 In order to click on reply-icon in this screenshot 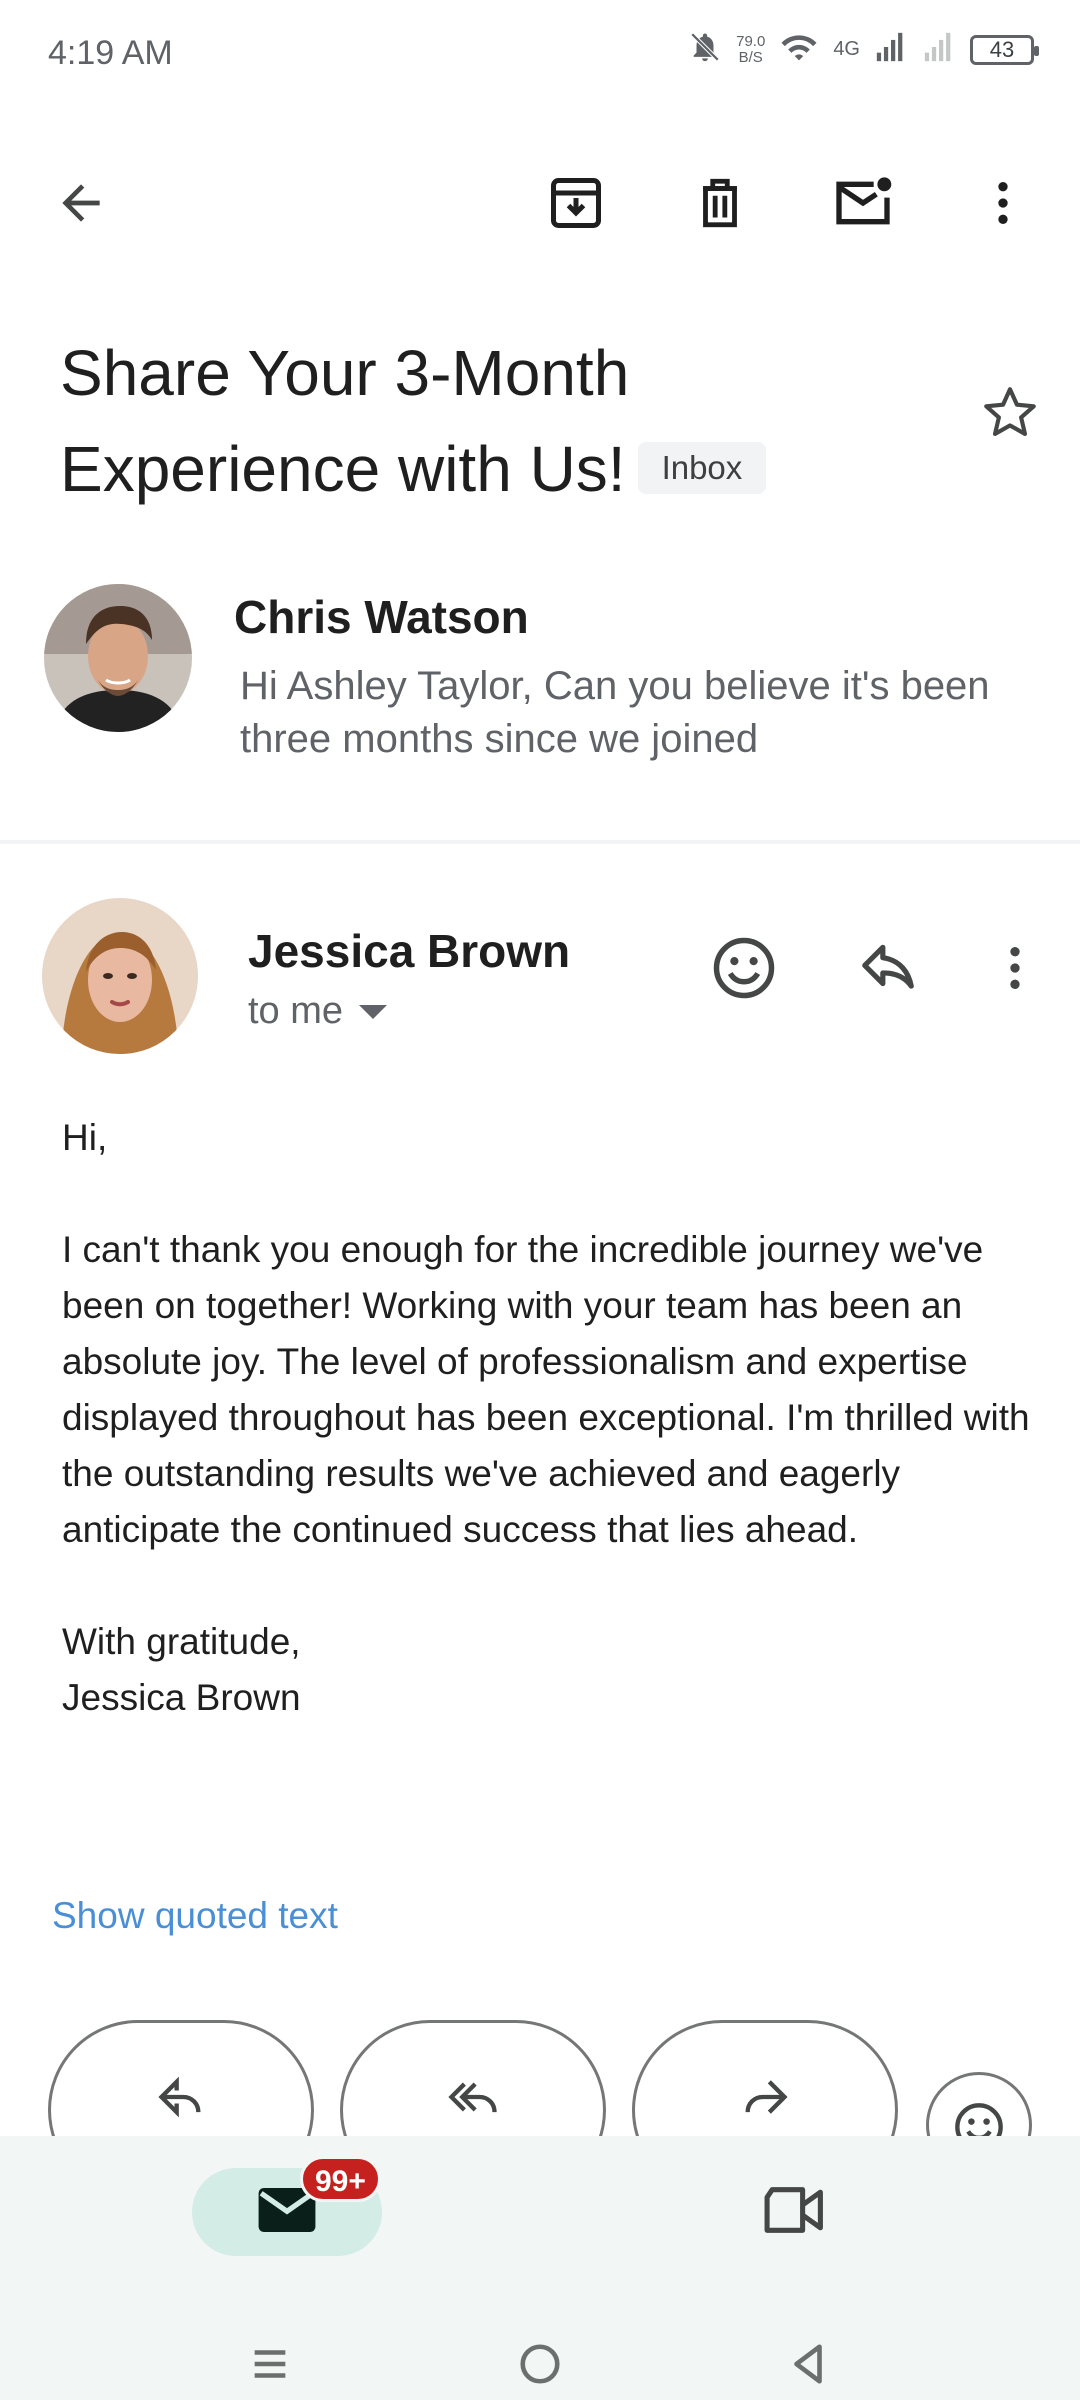, I will do `click(888, 970)`.